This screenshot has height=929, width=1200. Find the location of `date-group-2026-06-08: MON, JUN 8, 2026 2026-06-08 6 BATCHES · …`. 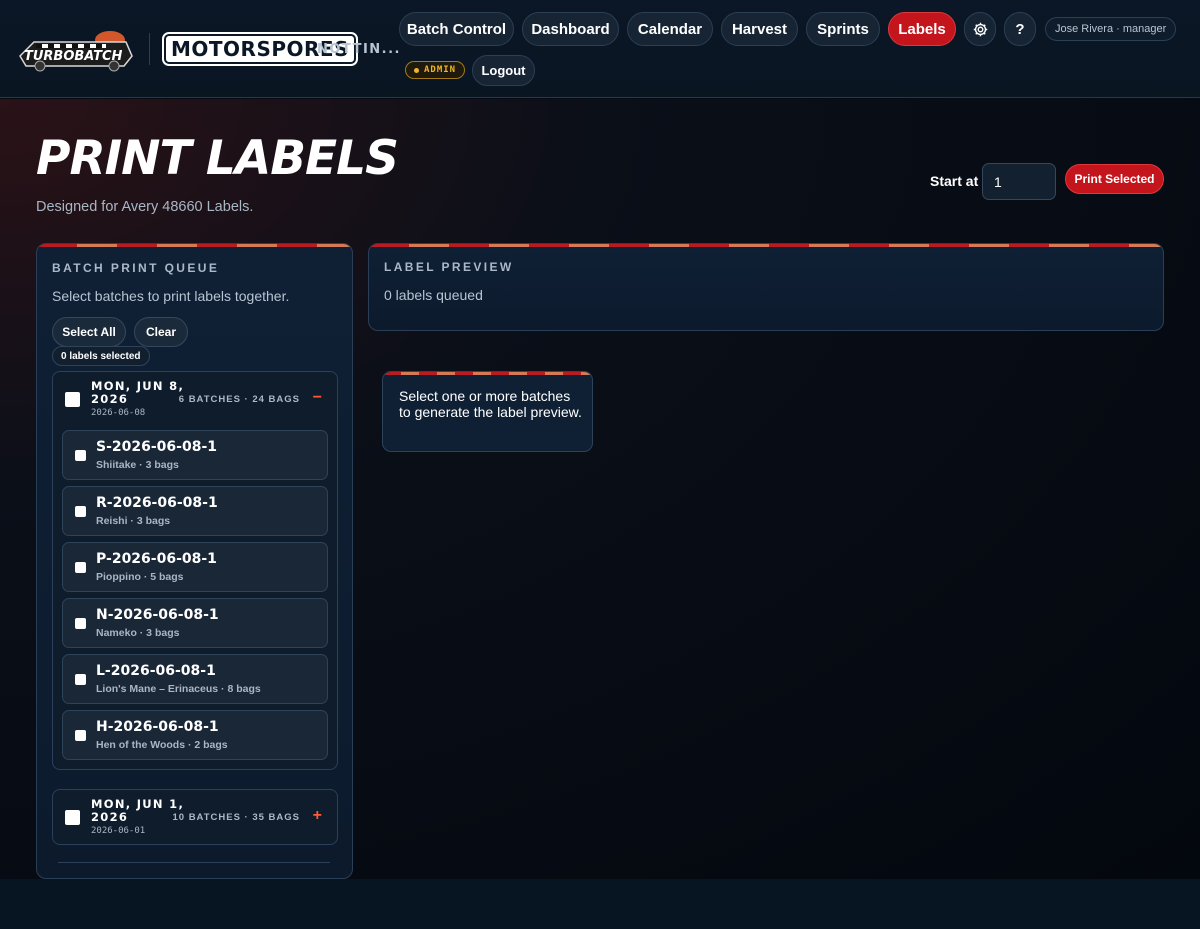

date-group-2026-06-08: MON, JUN 8, 2026 2026-06-08 6 BATCHES · … is located at coordinates (195, 570).